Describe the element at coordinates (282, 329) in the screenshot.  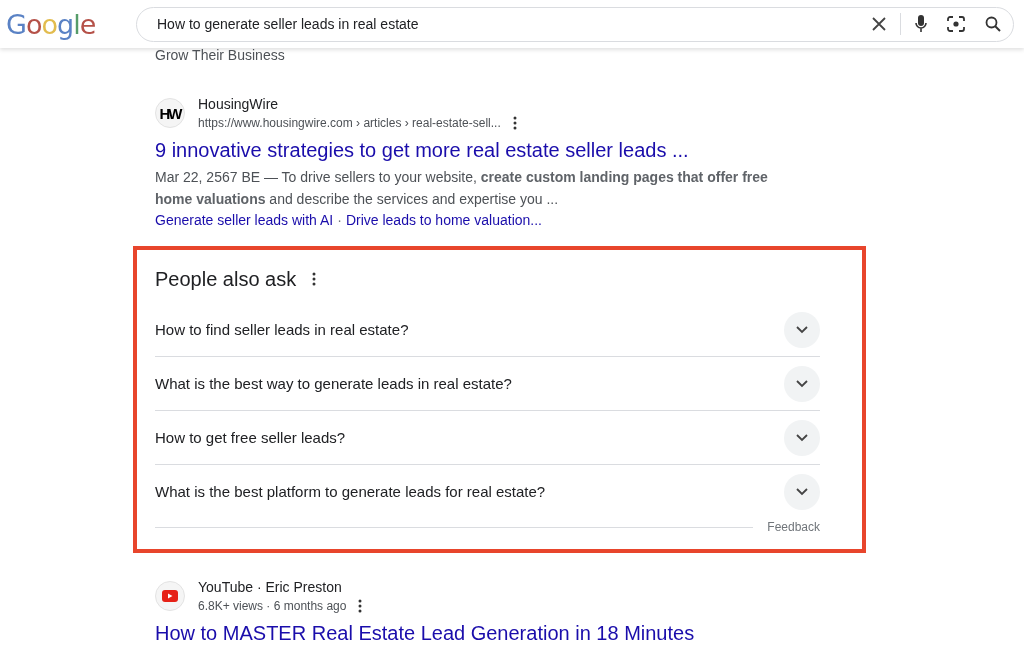
I see `question-text: How to find seller leads in real estate?` at that location.